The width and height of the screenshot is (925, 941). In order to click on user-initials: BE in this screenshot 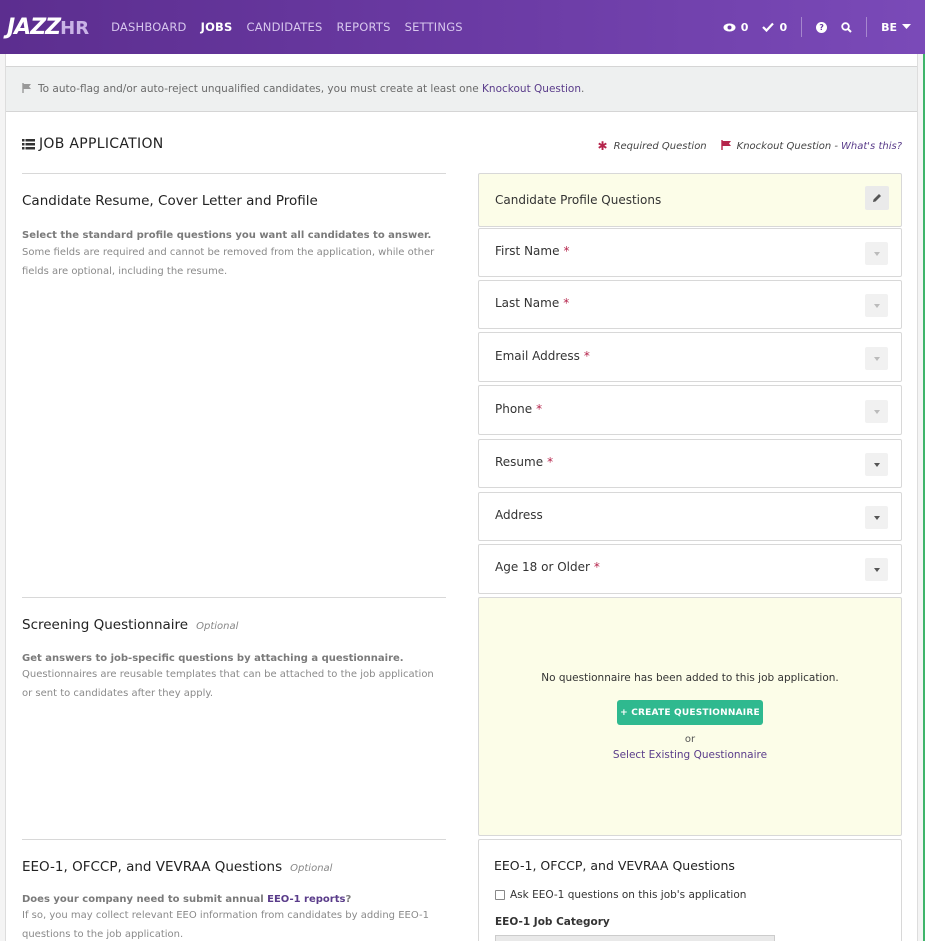, I will do `click(889, 27)`.